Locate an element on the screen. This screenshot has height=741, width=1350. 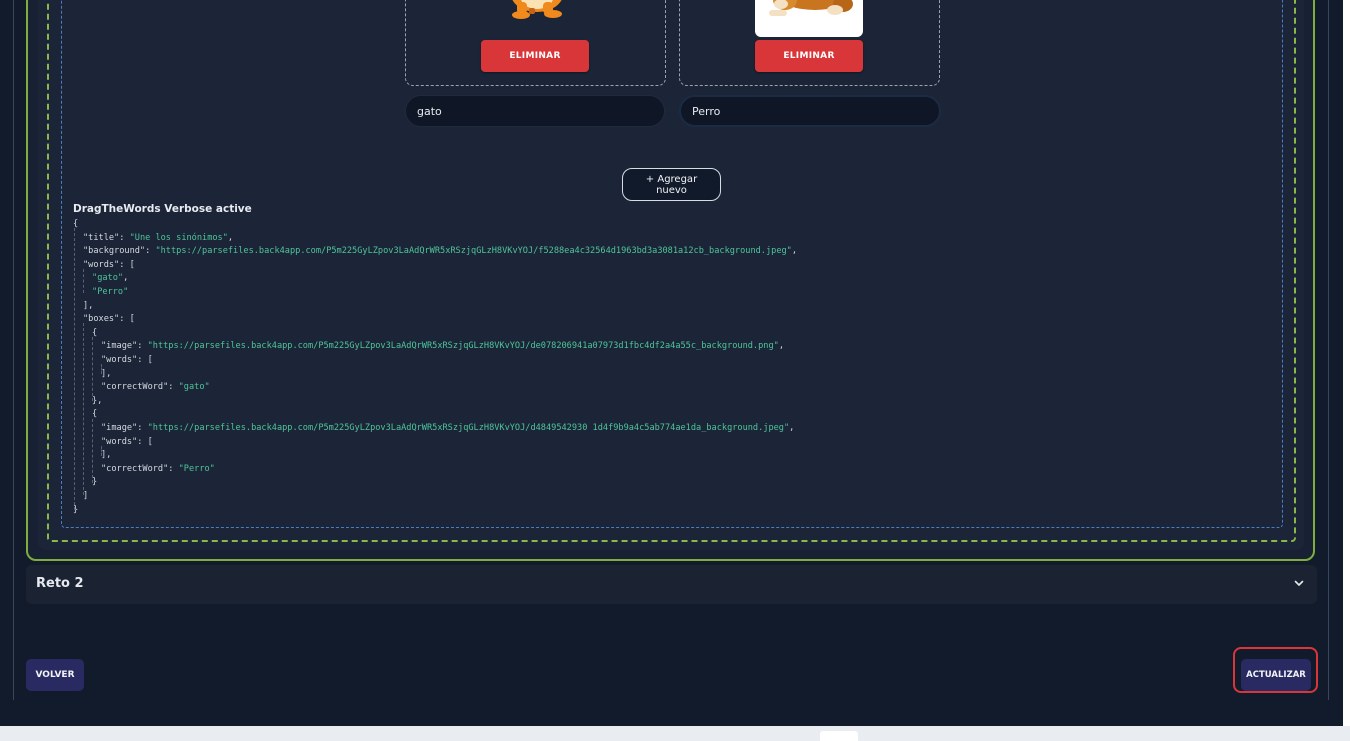
json-line: "Perro" is located at coordinates (110, 292).